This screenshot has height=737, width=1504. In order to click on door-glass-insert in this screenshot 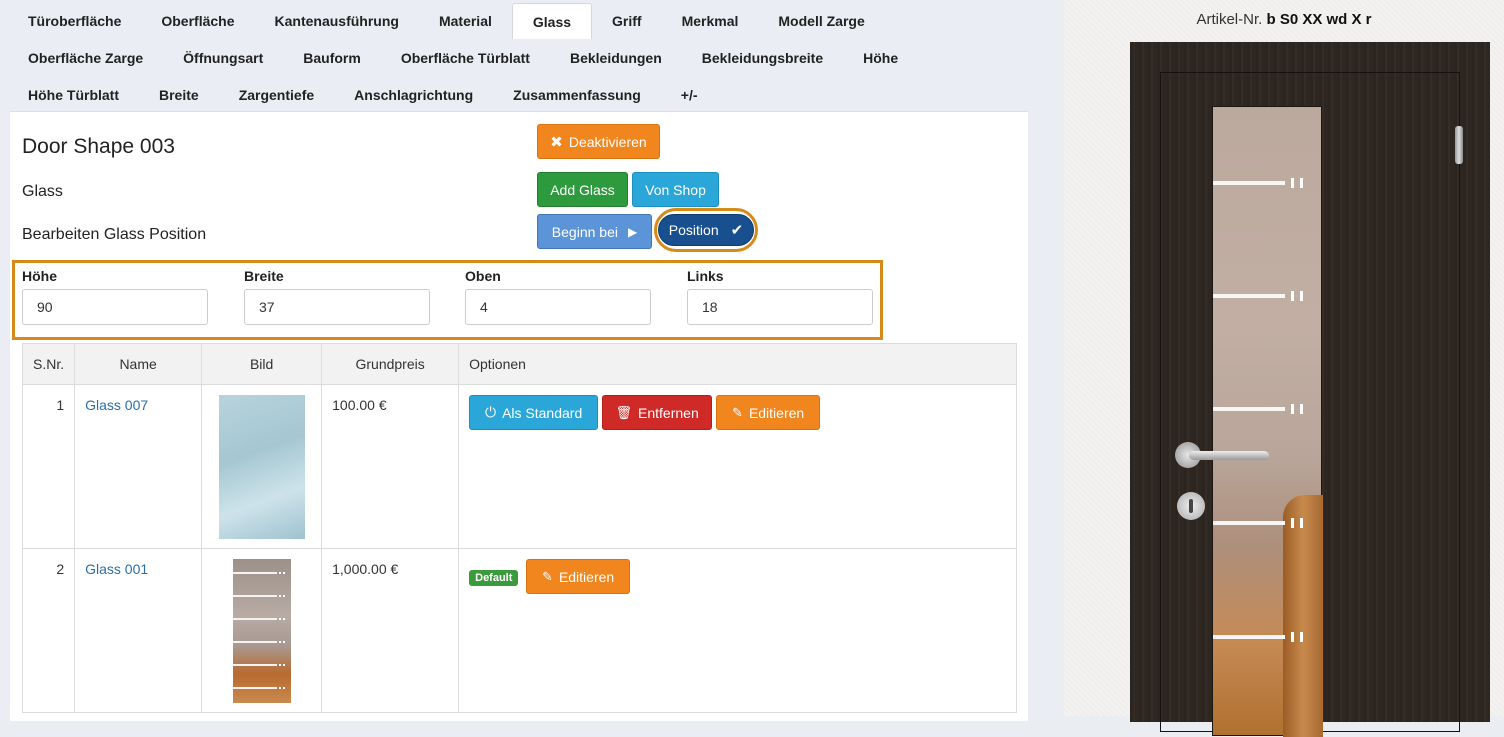, I will do `click(1267, 421)`.